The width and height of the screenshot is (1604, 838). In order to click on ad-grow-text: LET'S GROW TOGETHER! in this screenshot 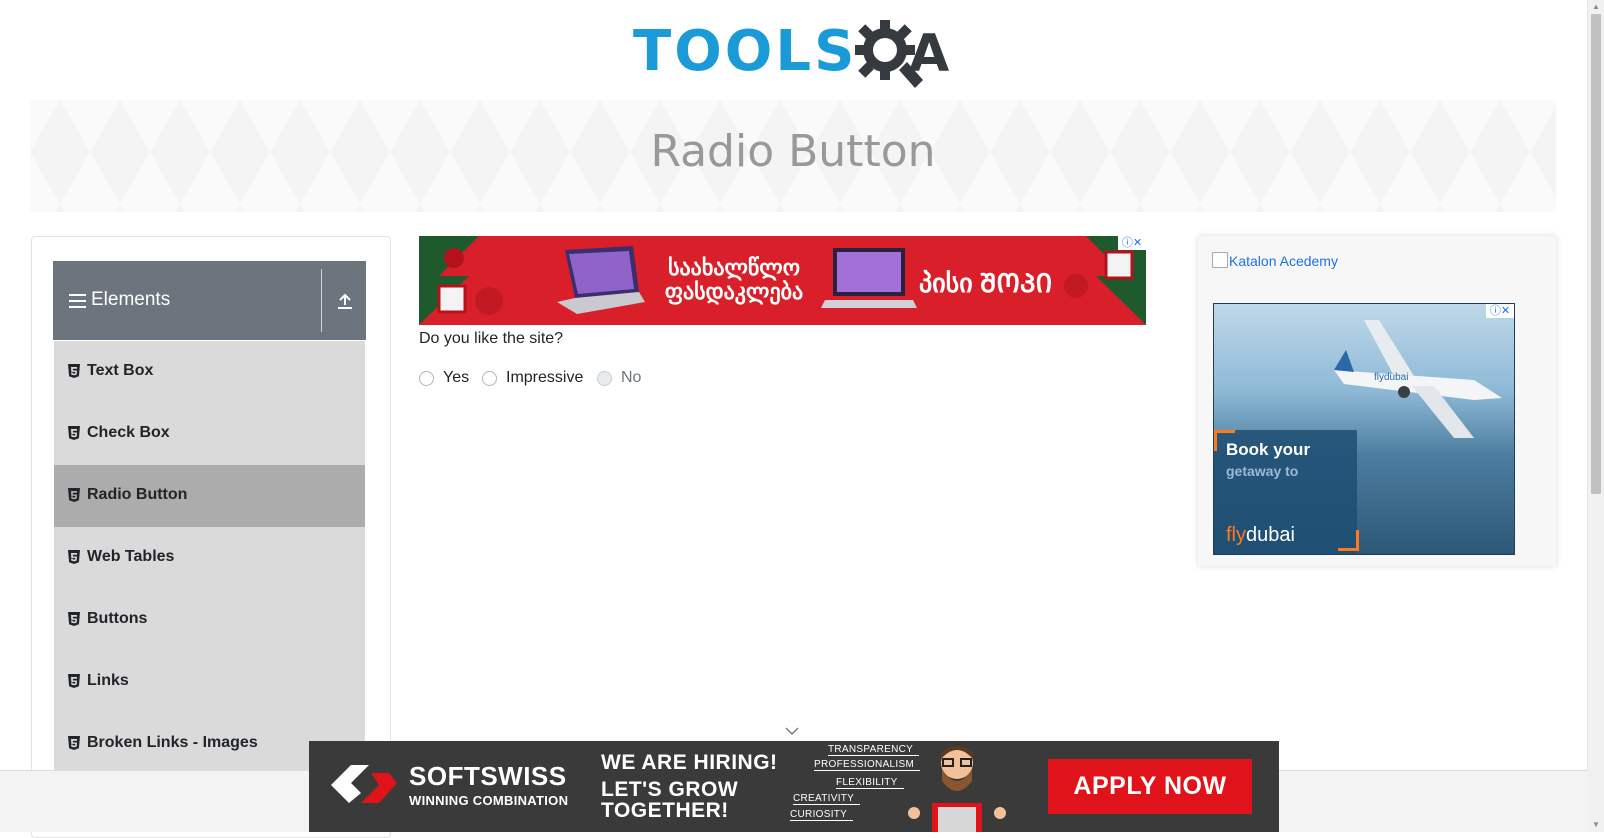, I will do `click(670, 800)`.